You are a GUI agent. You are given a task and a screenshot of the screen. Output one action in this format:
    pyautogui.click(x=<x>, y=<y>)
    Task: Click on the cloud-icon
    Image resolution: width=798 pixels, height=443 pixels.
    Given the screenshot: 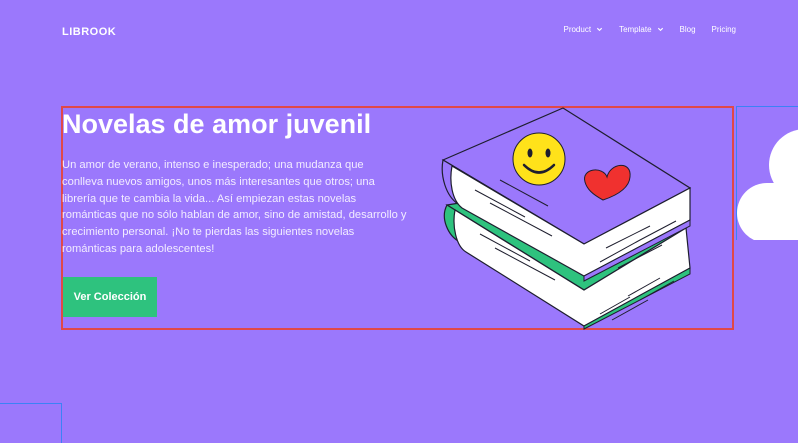 What is the action you would take?
    pyautogui.click(x=767, y=184)
    